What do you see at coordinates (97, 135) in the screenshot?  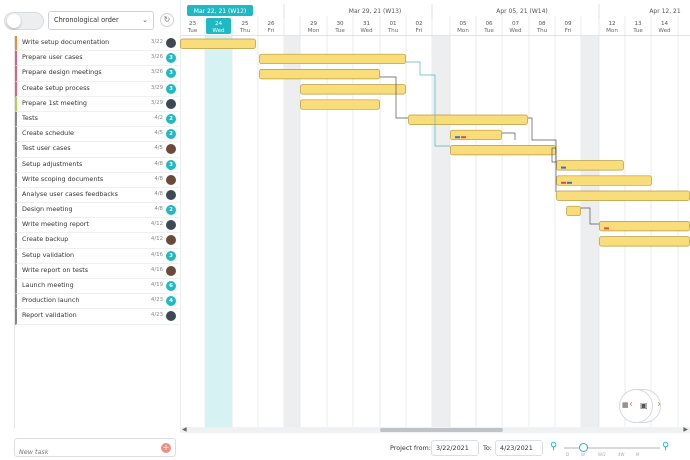 I see `task-row: Create schedule 4/5 2` at bounding box center [97, 135].